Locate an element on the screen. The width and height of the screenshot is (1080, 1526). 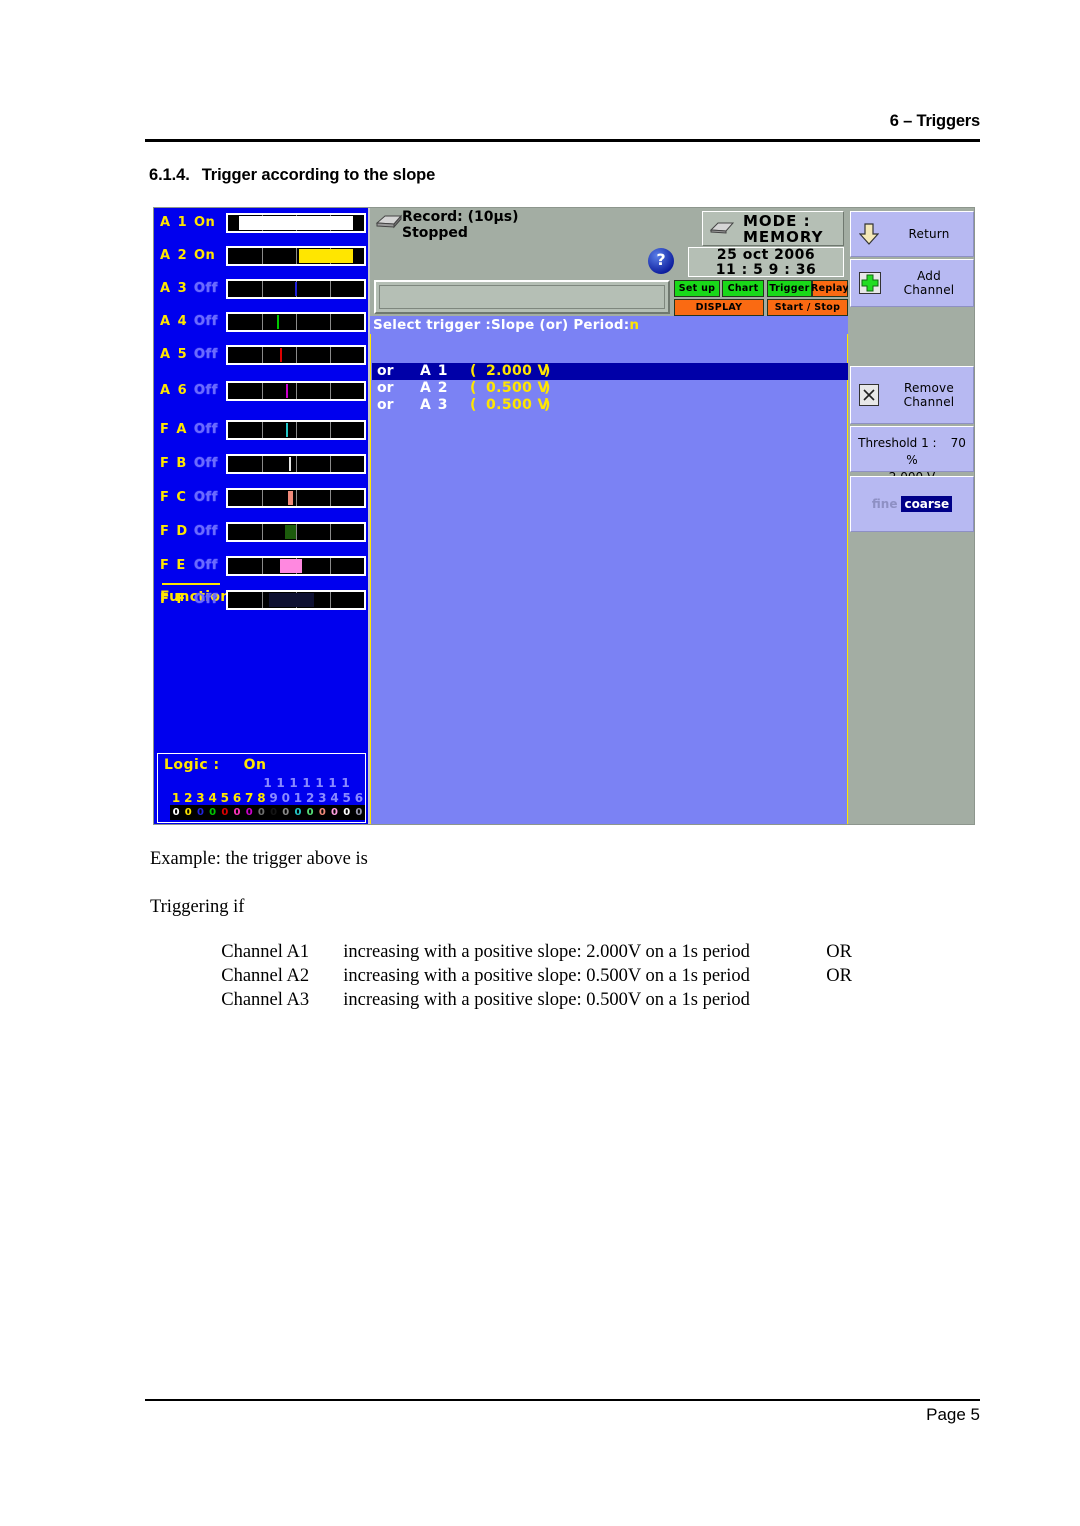
channel-state-fd: Off is located at coordinates (208, 531).